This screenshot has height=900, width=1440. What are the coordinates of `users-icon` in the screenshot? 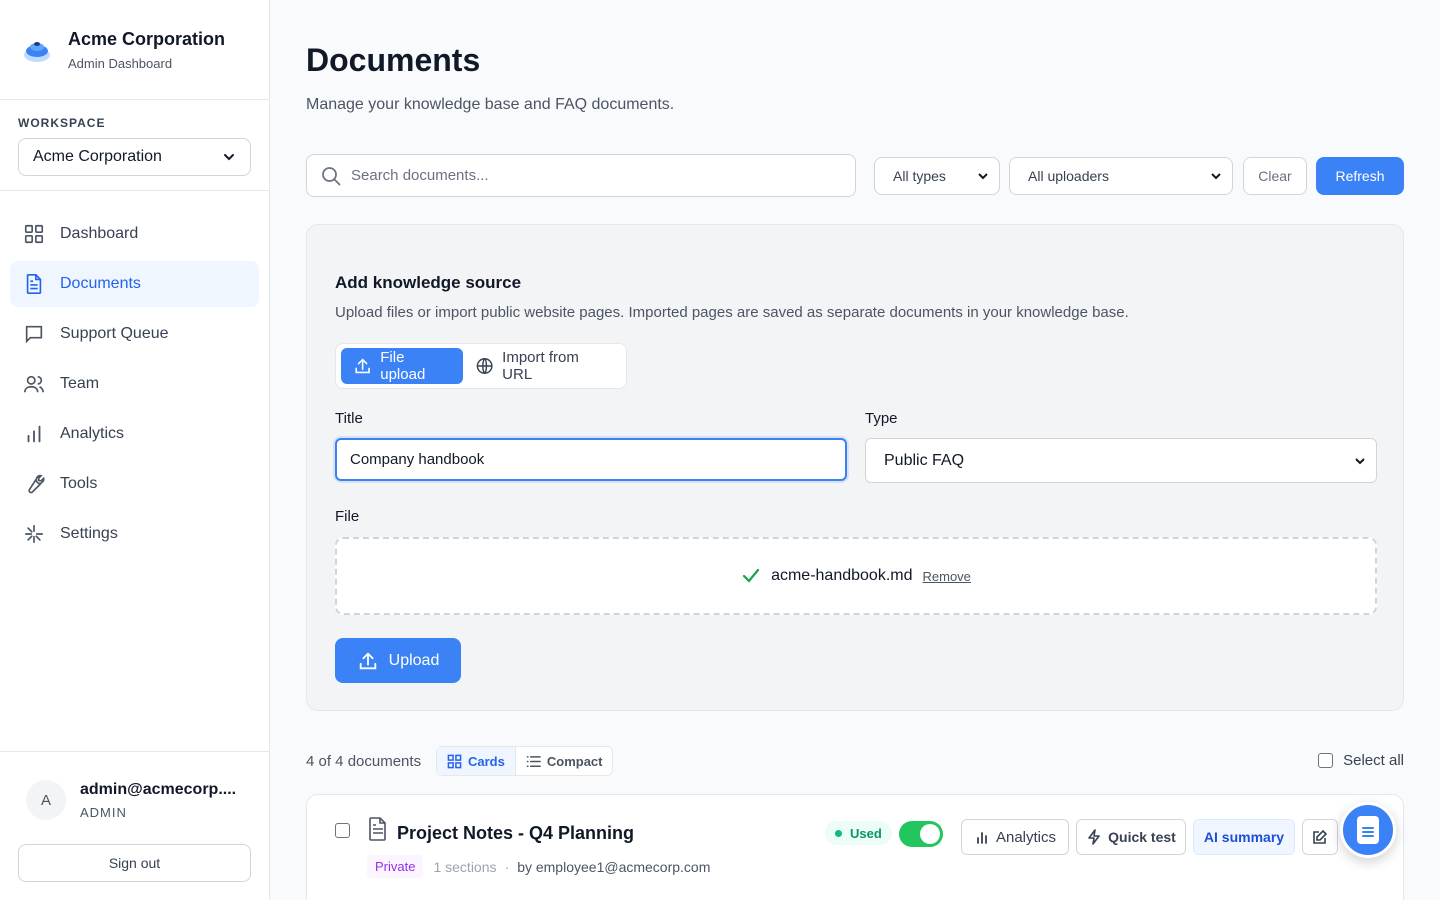 It's located at (34, 384).